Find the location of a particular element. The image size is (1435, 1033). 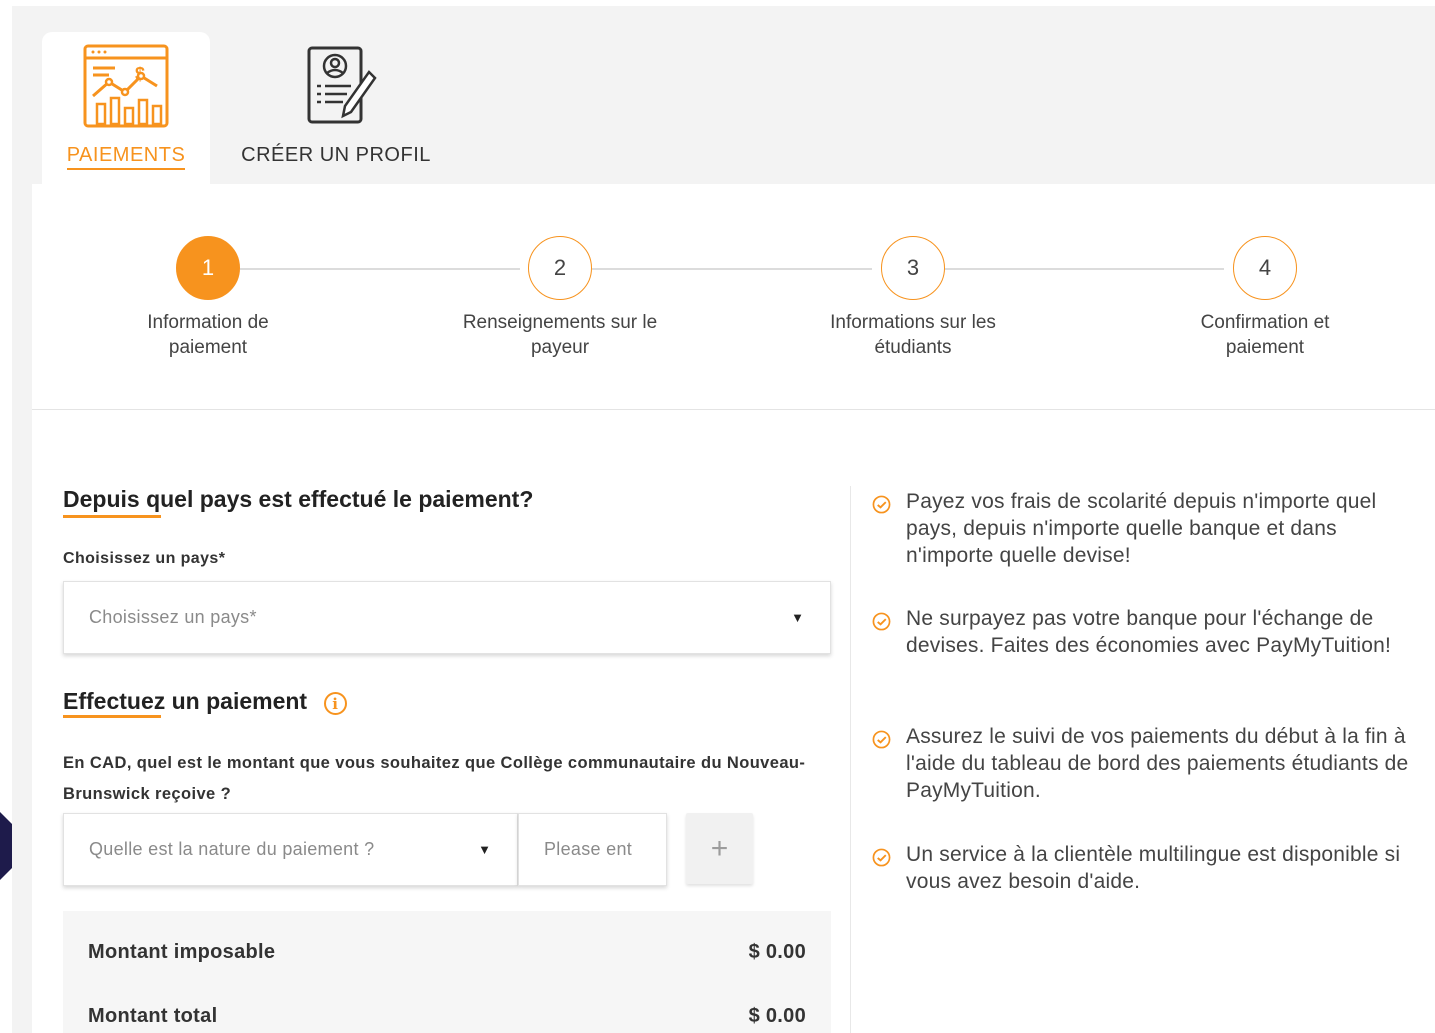

taxable-amount-value: $ 0.00 is located at coordinates (777, 952).